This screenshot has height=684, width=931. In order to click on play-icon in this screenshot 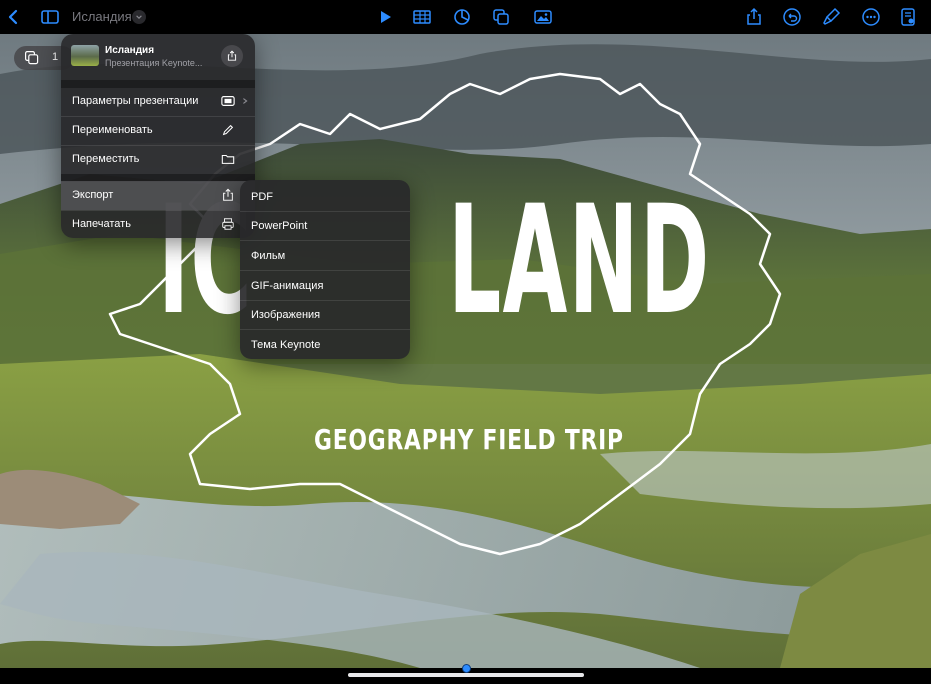, I will do `click(385, 17)`.